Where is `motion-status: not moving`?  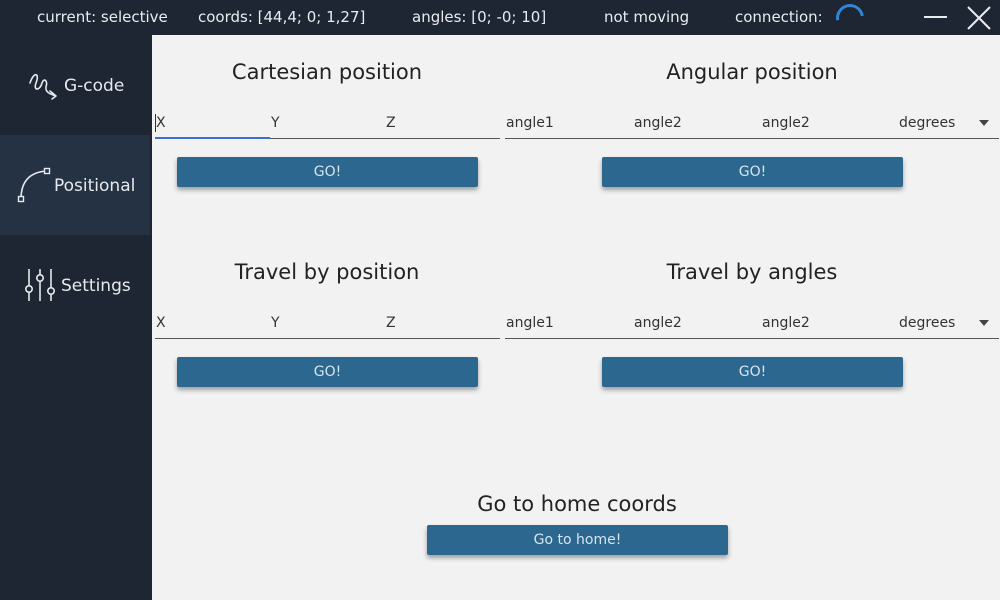
motion-status: not moving is located at coordinates (647, 17).